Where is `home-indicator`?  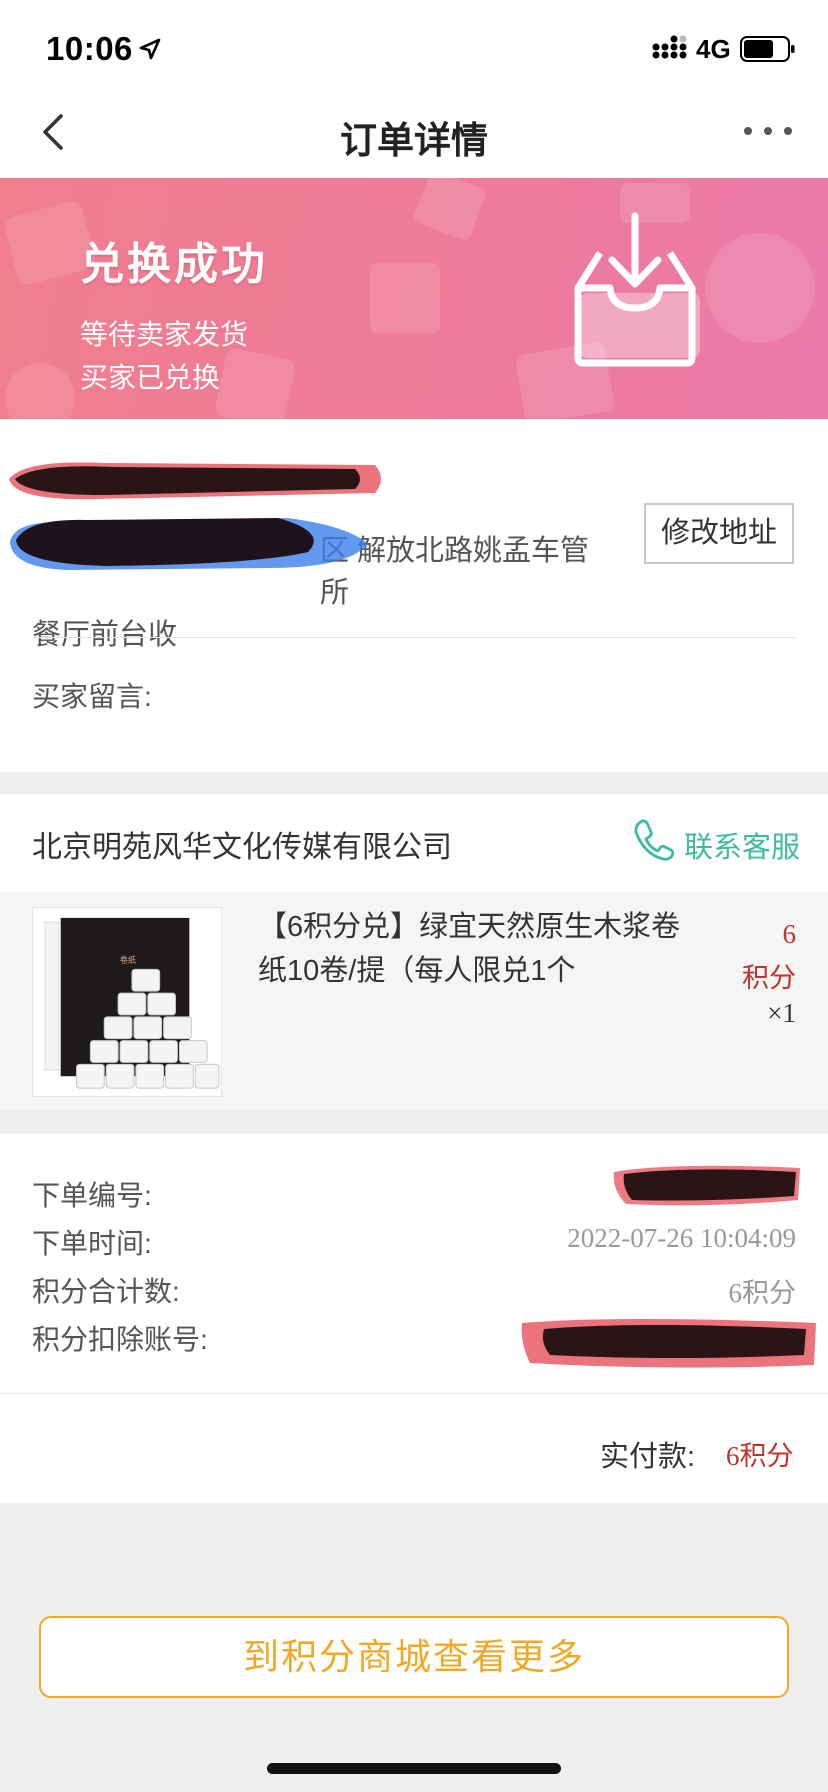 home-indicator is located at coordinates (414, 1768).